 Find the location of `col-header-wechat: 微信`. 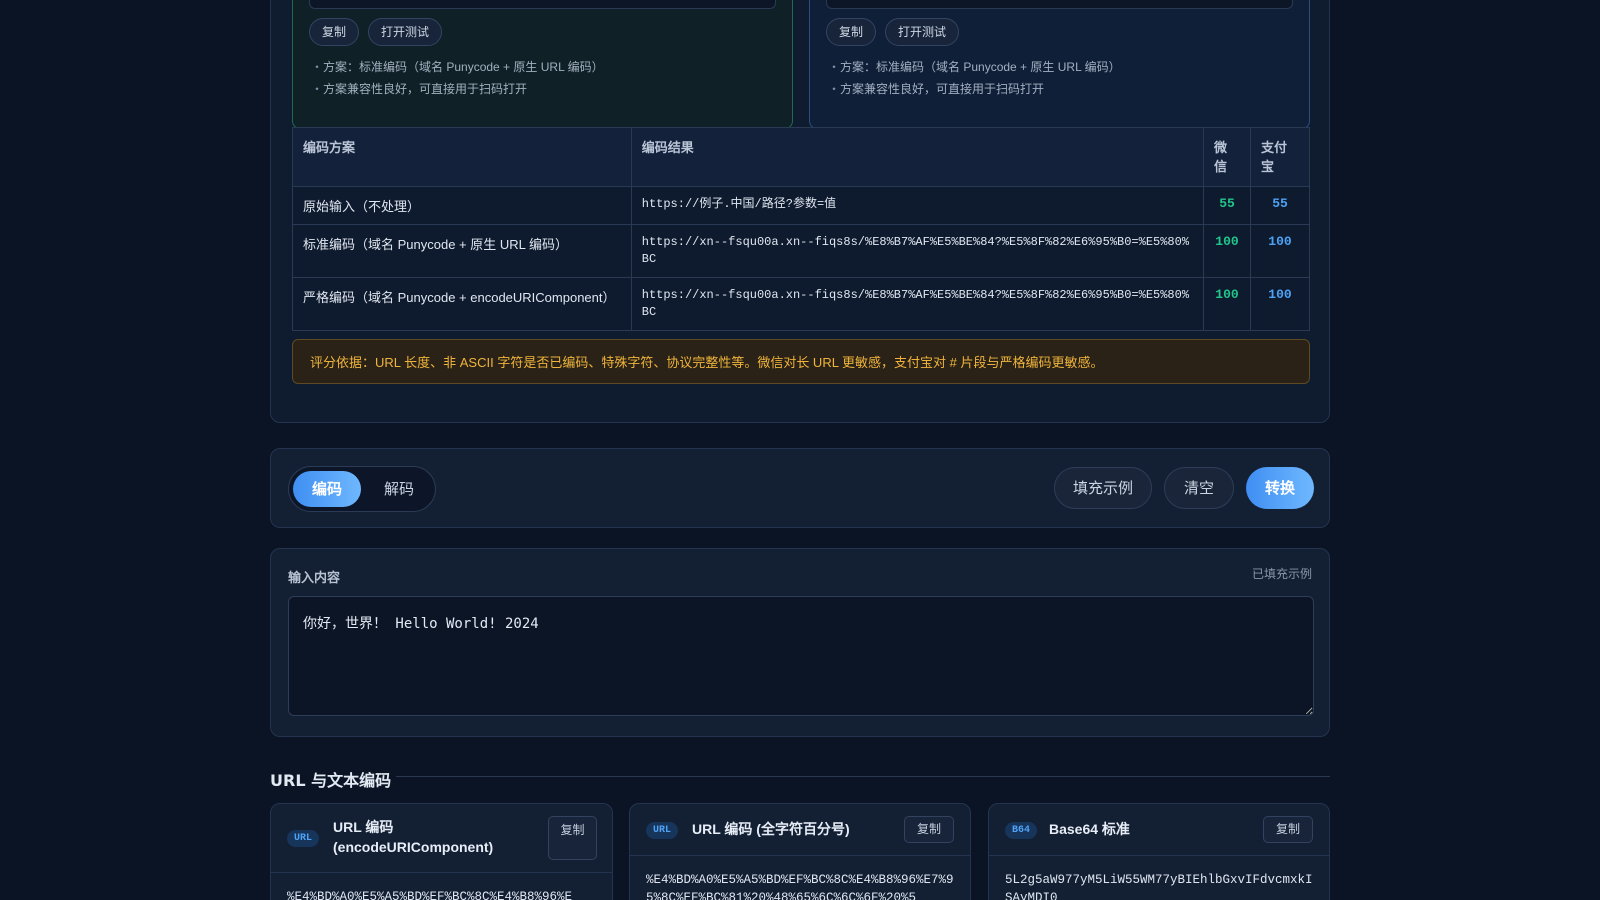

col-header-wechat: 微信 is located at coordinates (1227, 157).